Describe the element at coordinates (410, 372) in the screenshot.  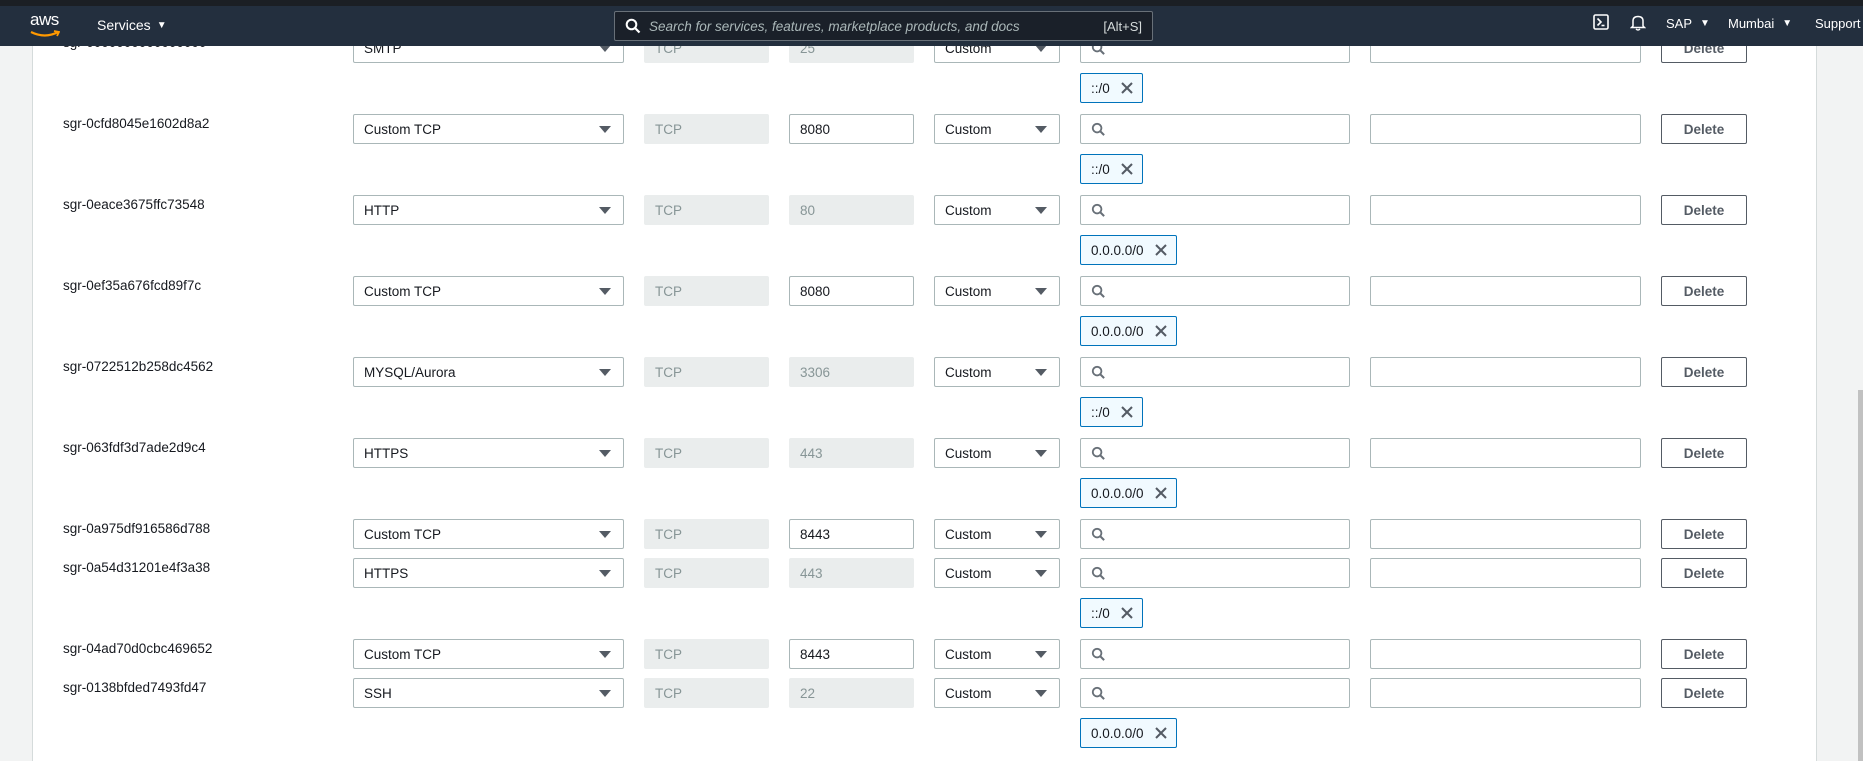
I see `rule-type-value: MYSQL/Aurora` at that location.